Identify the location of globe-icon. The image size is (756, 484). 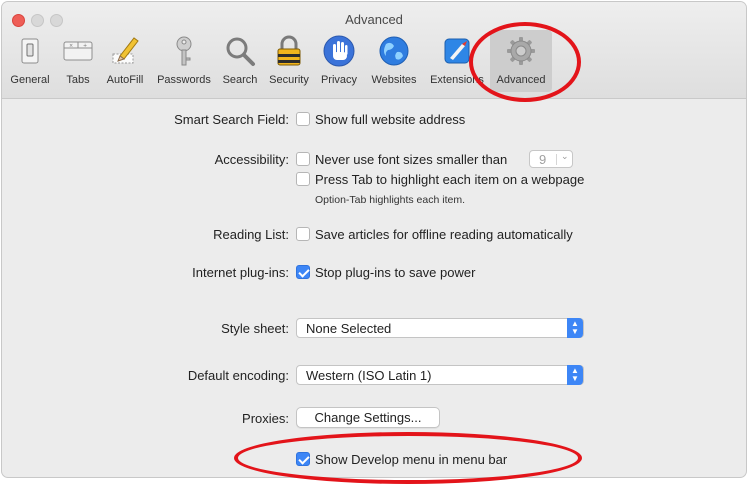
(394, 51).